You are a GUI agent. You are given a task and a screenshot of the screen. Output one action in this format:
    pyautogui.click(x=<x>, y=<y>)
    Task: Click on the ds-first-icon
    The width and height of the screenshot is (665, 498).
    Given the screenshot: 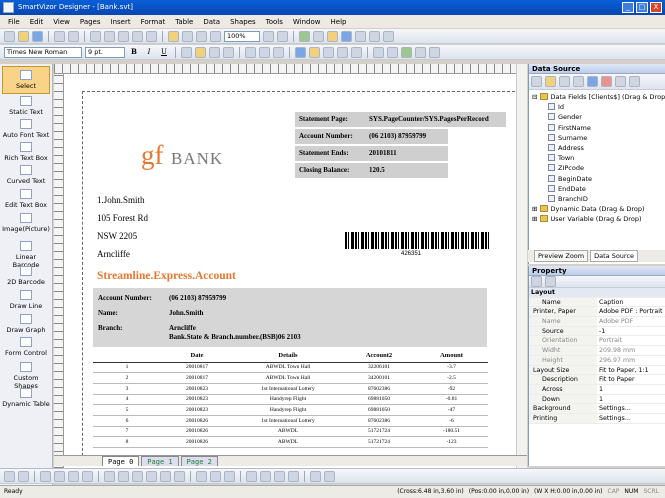 What is the action you would take?
    pyautogui.click(x=620, y=81)
    